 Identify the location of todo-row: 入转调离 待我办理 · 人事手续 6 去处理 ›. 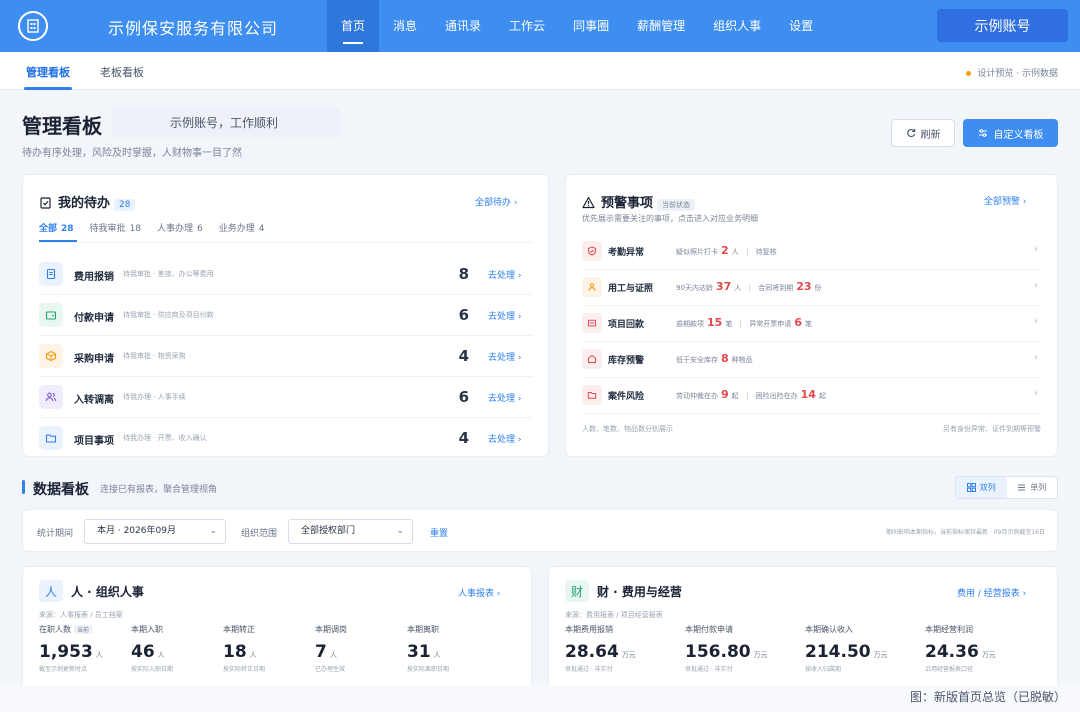
(286, 398).